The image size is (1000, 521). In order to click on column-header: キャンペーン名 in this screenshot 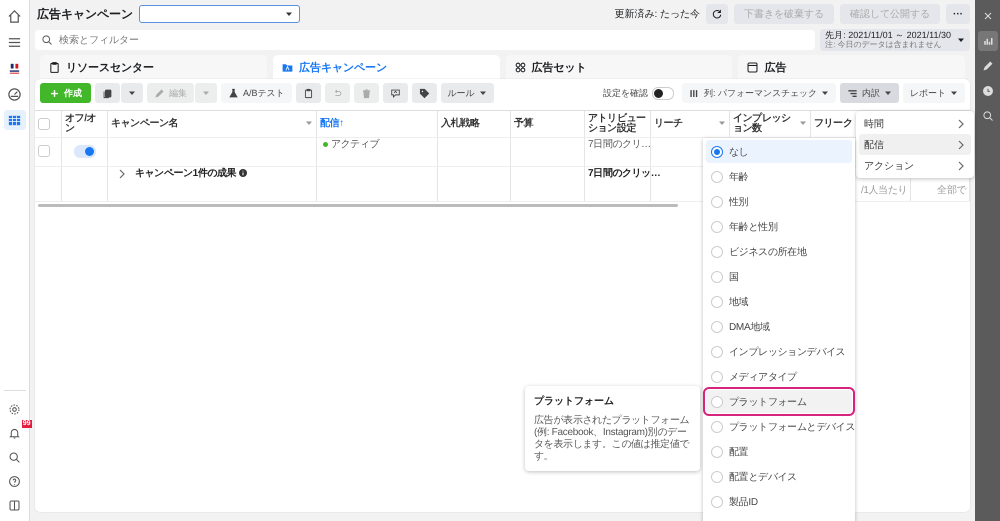, I will do `click(144, 124)`.